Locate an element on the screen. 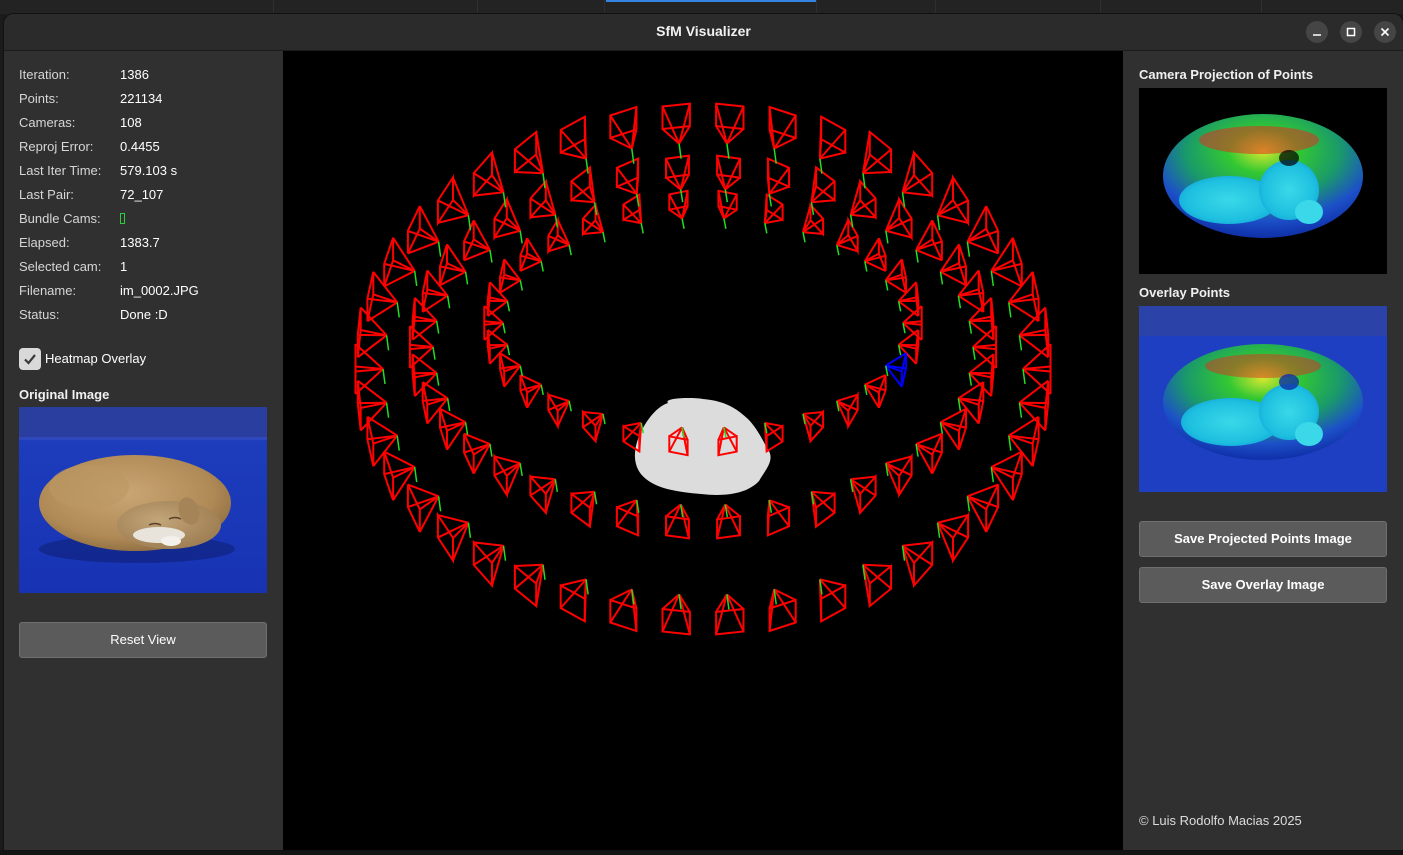 Image resolution: width=1403 pixels, height=855 pixels. save-overlay-button: Save Overlay Image is located at coordinates (1263, 585).